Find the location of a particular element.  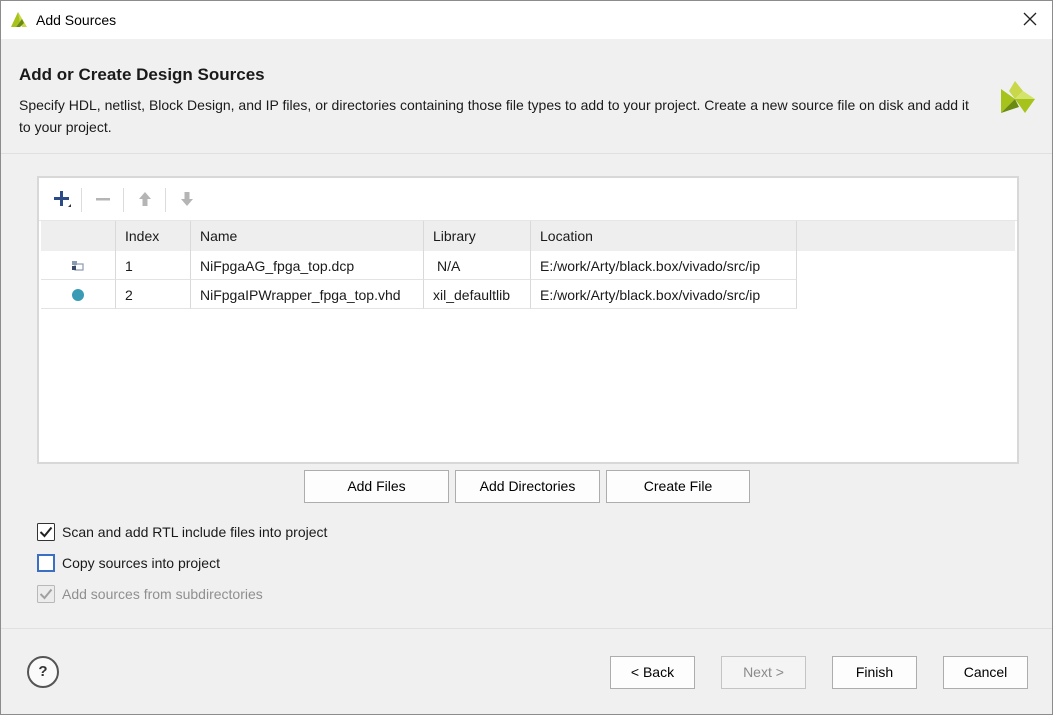

page-title: Add or Create Design Sources is located at coordinates (142, 74).